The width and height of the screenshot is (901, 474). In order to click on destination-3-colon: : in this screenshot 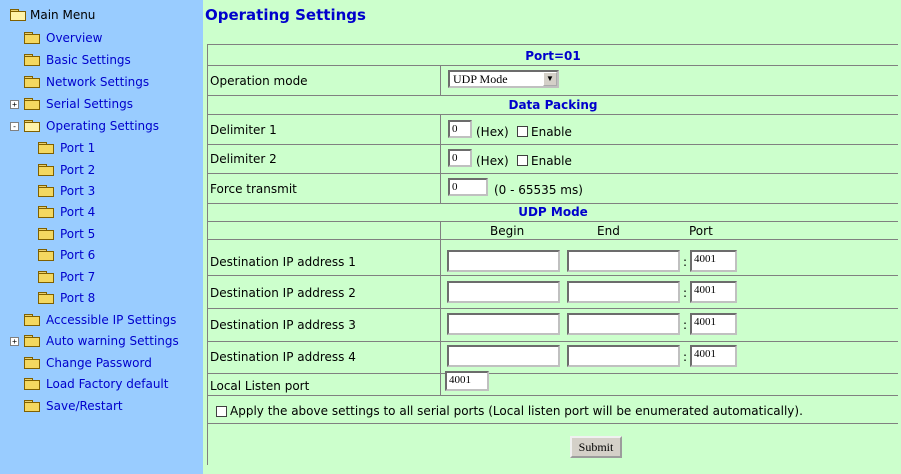, I will do `click(685, 325)`.